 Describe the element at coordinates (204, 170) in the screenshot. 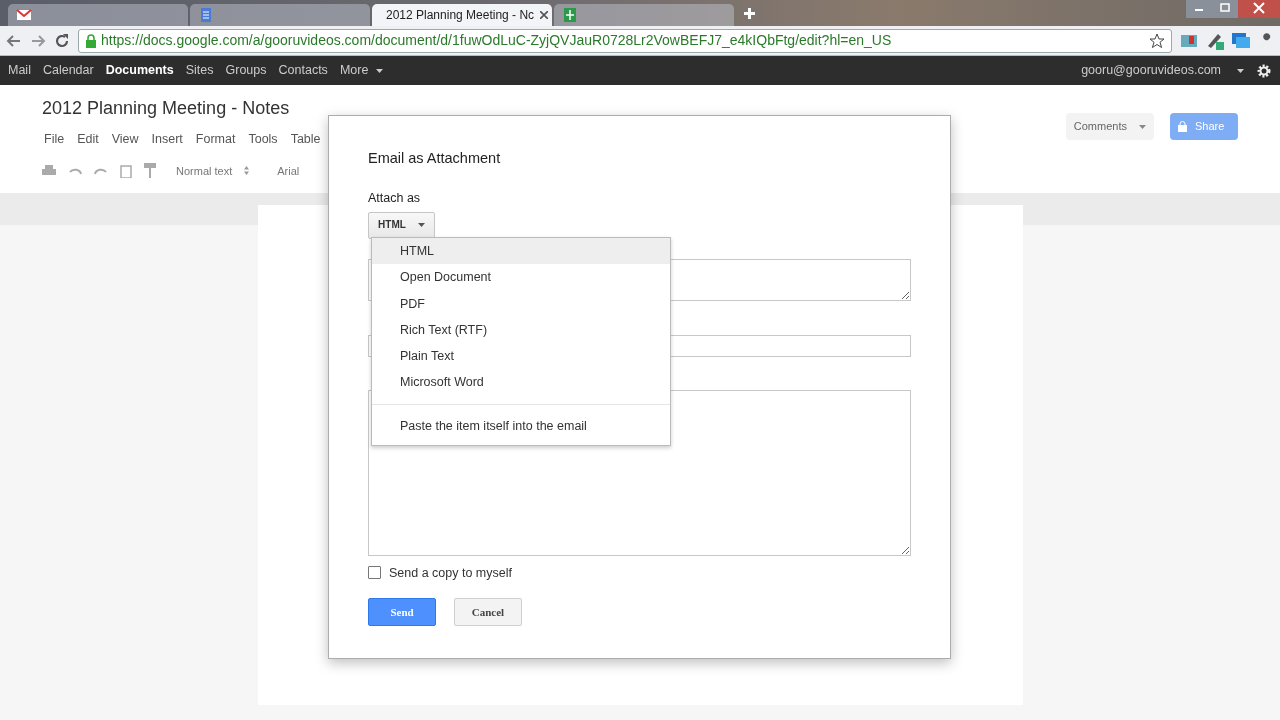

I see `style-selector: Normal text` at that location.